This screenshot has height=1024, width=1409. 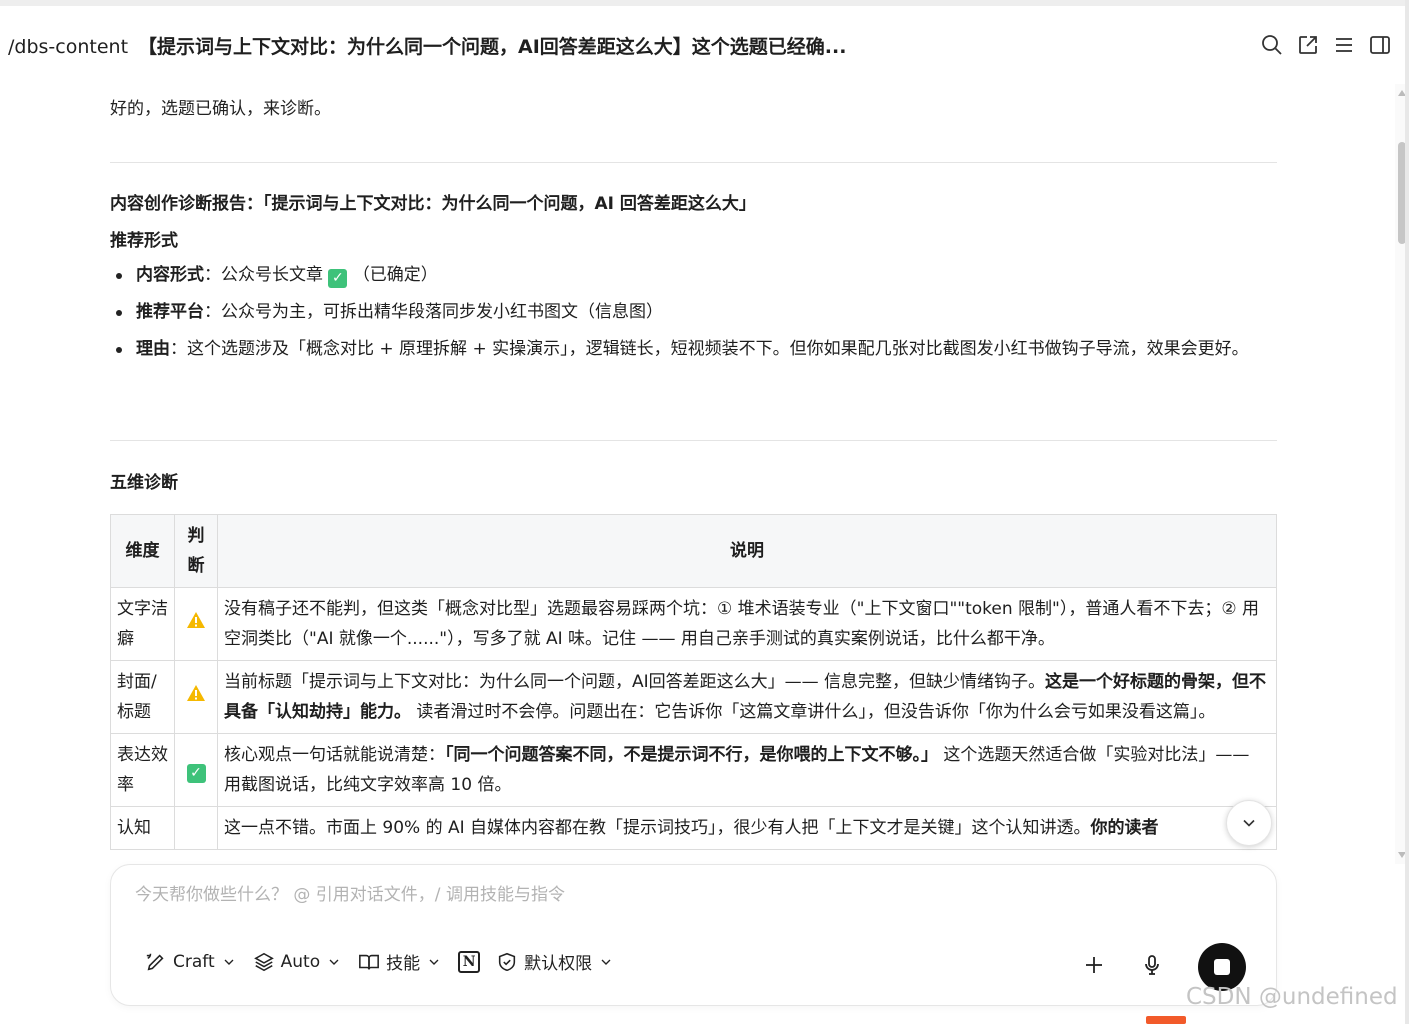 I want to click on intro-text: 好的，选题已确认，来诊断。, so click(x=220, y=109).